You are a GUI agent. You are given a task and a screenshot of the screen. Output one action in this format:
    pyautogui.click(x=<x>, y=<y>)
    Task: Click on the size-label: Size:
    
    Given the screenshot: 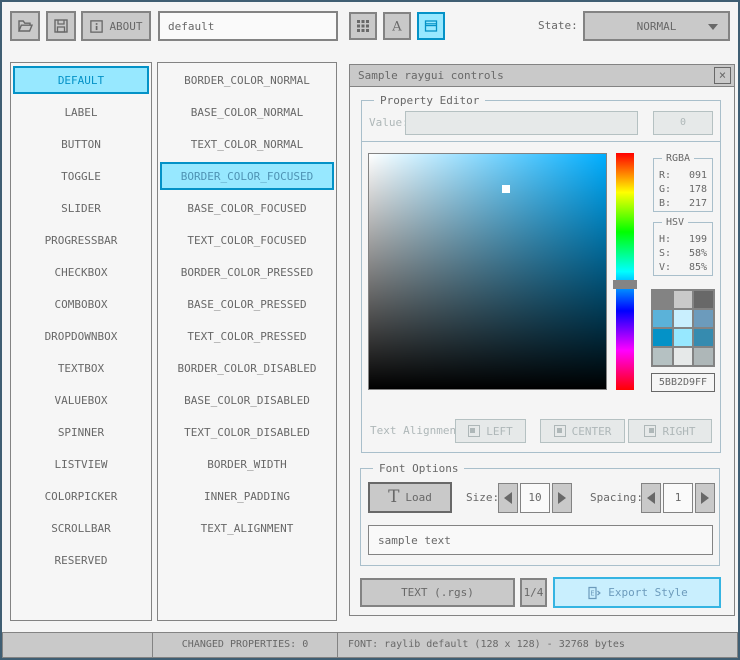 What is the action you would take?
    pyautogui.click(x=483, y=497)
    